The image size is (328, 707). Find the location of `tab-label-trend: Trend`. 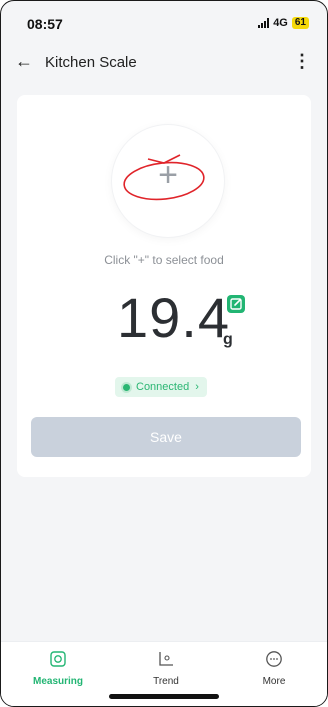

tab-label-trend: Trend is located at coordinates (166, 681).